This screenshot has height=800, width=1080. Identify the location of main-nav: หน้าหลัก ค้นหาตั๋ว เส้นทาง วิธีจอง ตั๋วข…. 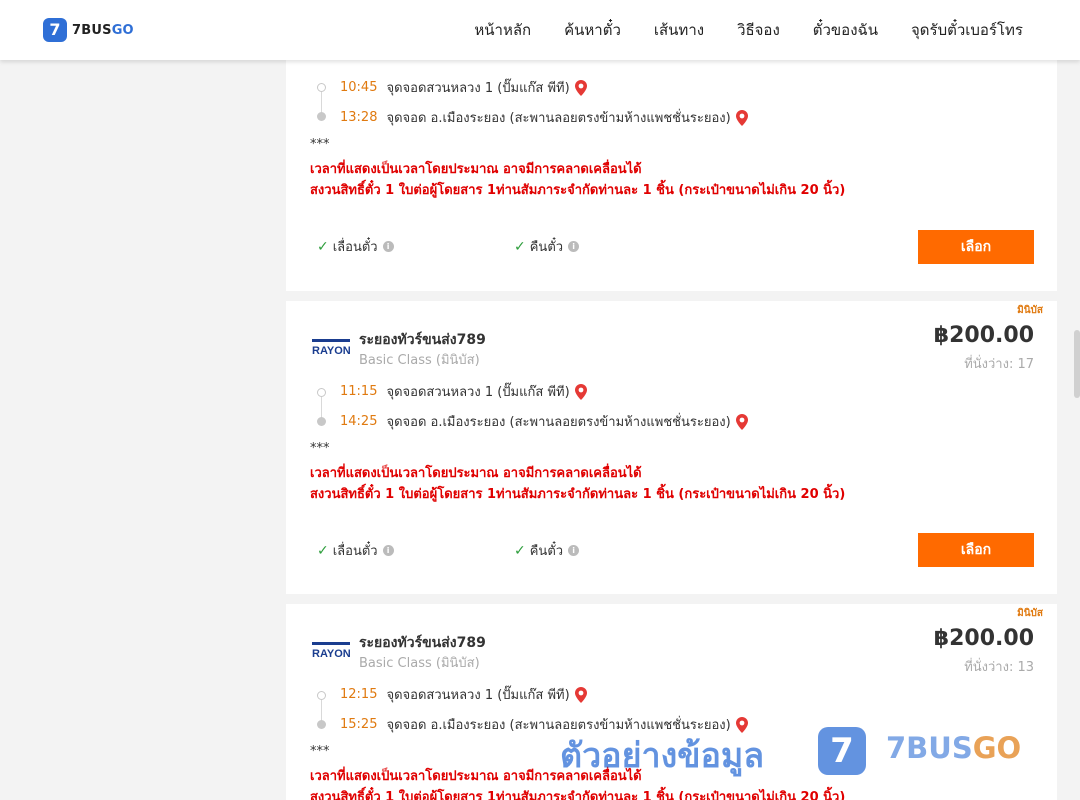
(748, 30).